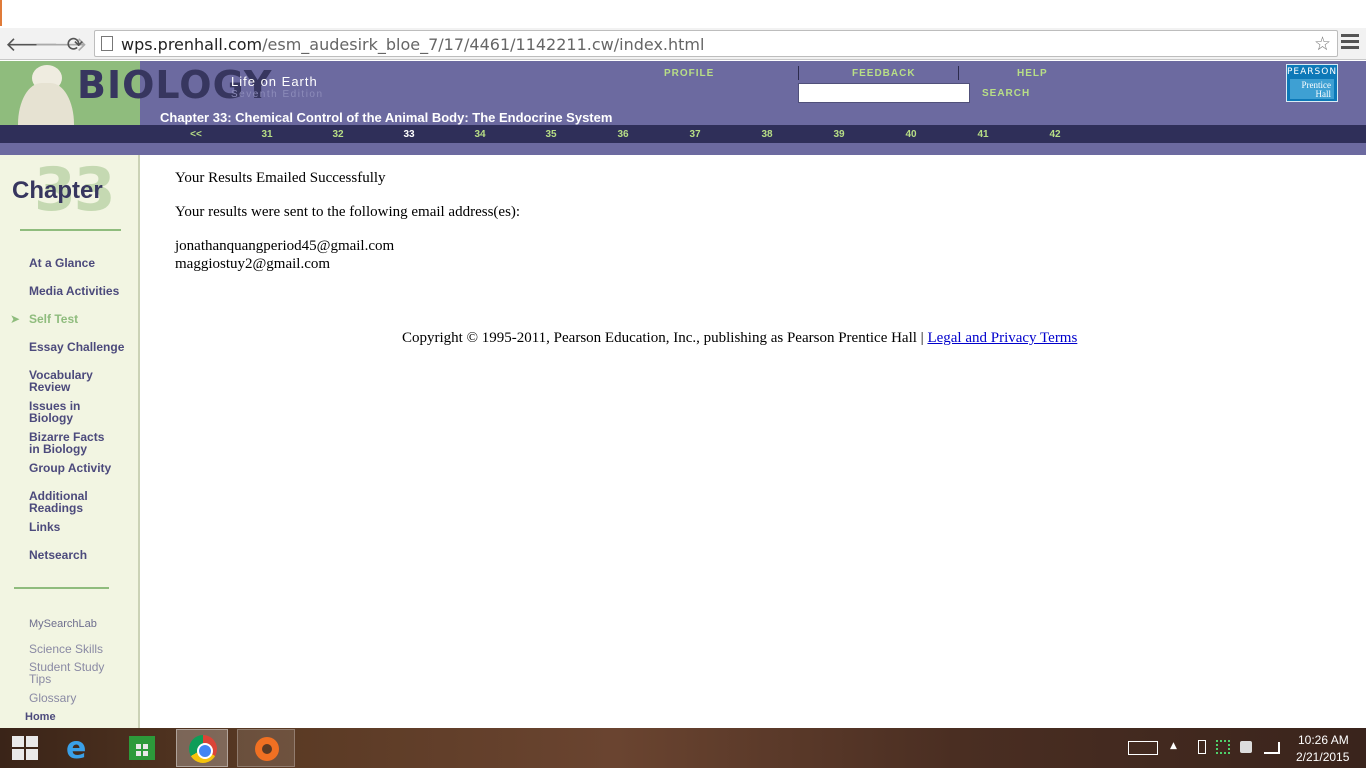 The image size is (1366, 768). Describe the element at coordinates (192, 44) in the screenshot. I see `url-host: wps.prenhall.com` at that location.